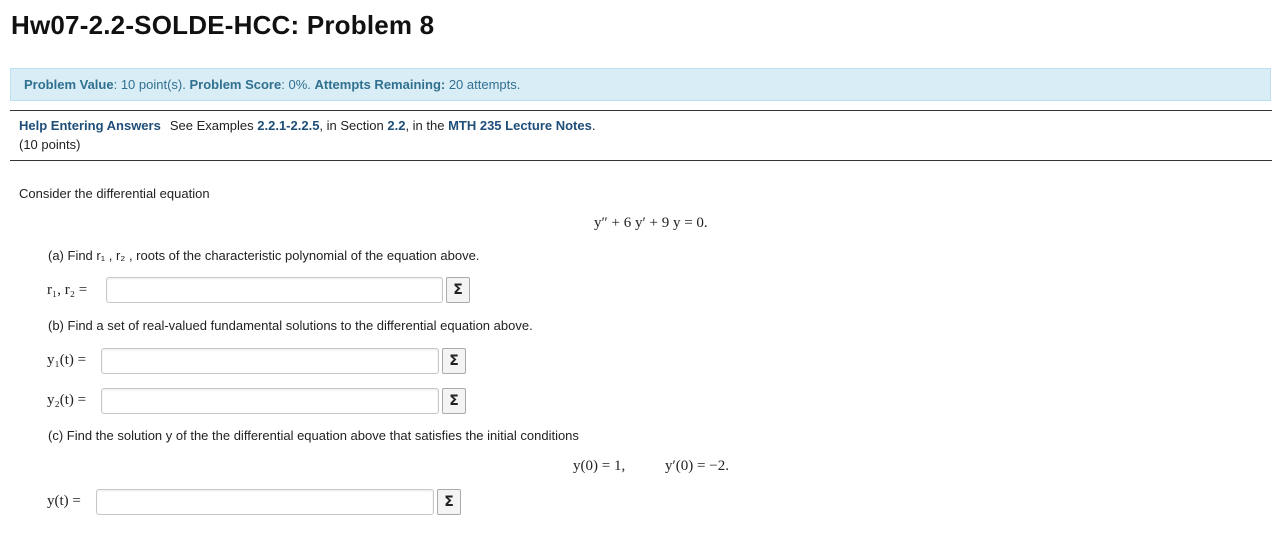 The width and height of the screenshot is (1272, 535). I want to click on help-text-4: ., so click(593, 125).